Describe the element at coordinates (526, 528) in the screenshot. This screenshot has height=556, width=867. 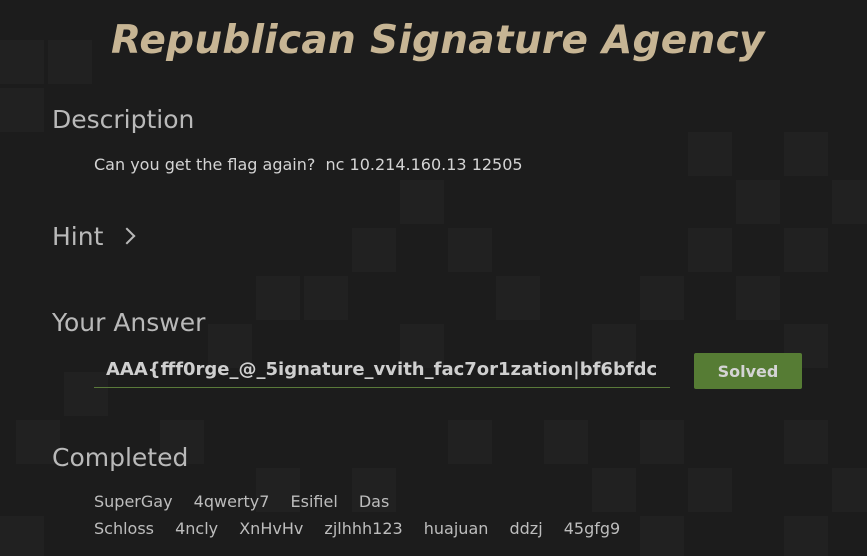
I see `solver-name: ddzj` at that location.